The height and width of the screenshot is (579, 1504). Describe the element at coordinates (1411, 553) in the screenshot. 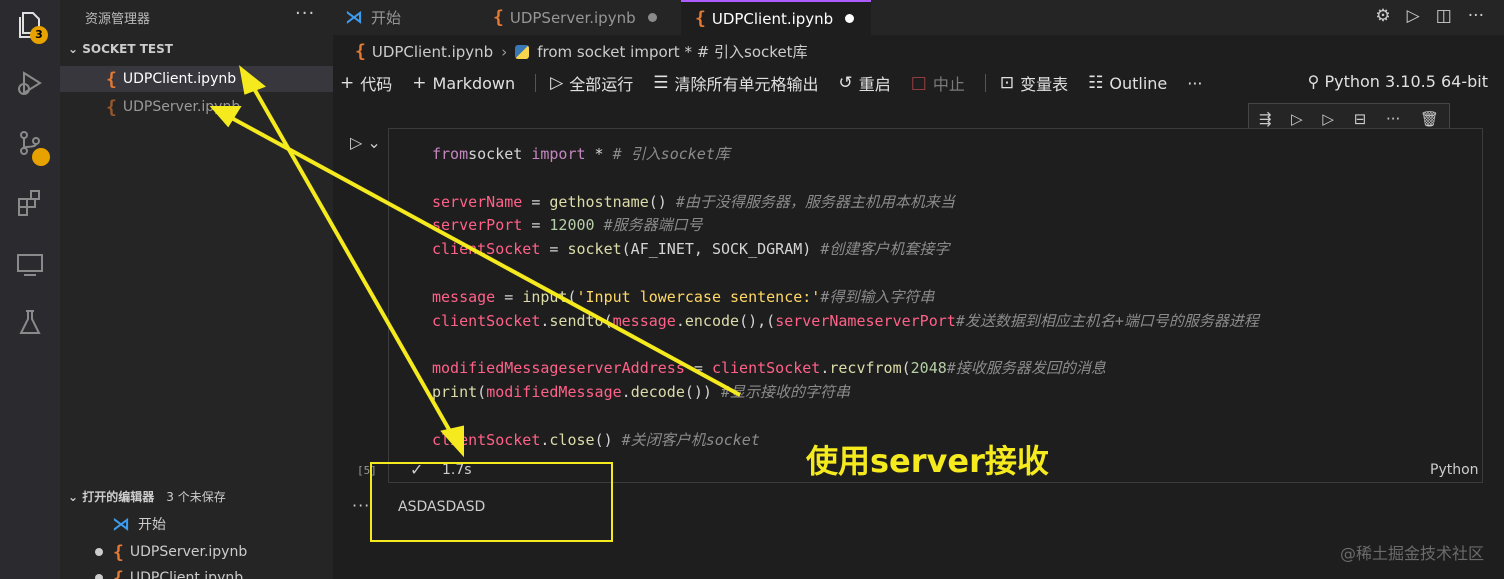

I see `watermark: @稀土掘金技术社区` at that location.